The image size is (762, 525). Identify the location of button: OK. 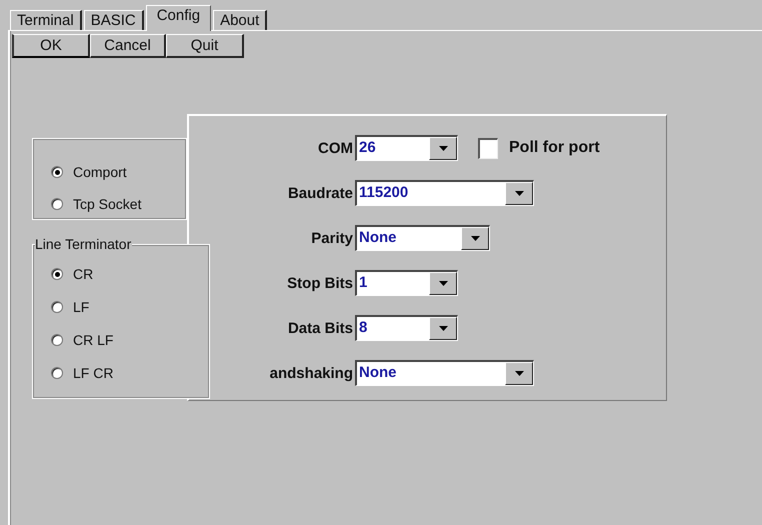
(51, 46).